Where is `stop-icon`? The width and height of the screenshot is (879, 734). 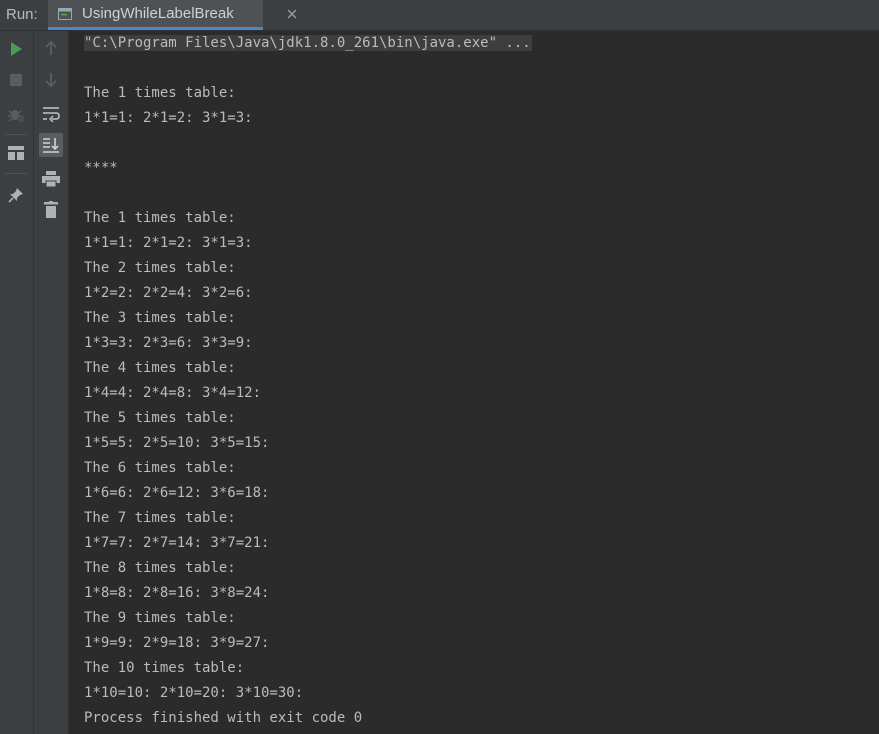
stop-icon is located at coordinates (16, 80).